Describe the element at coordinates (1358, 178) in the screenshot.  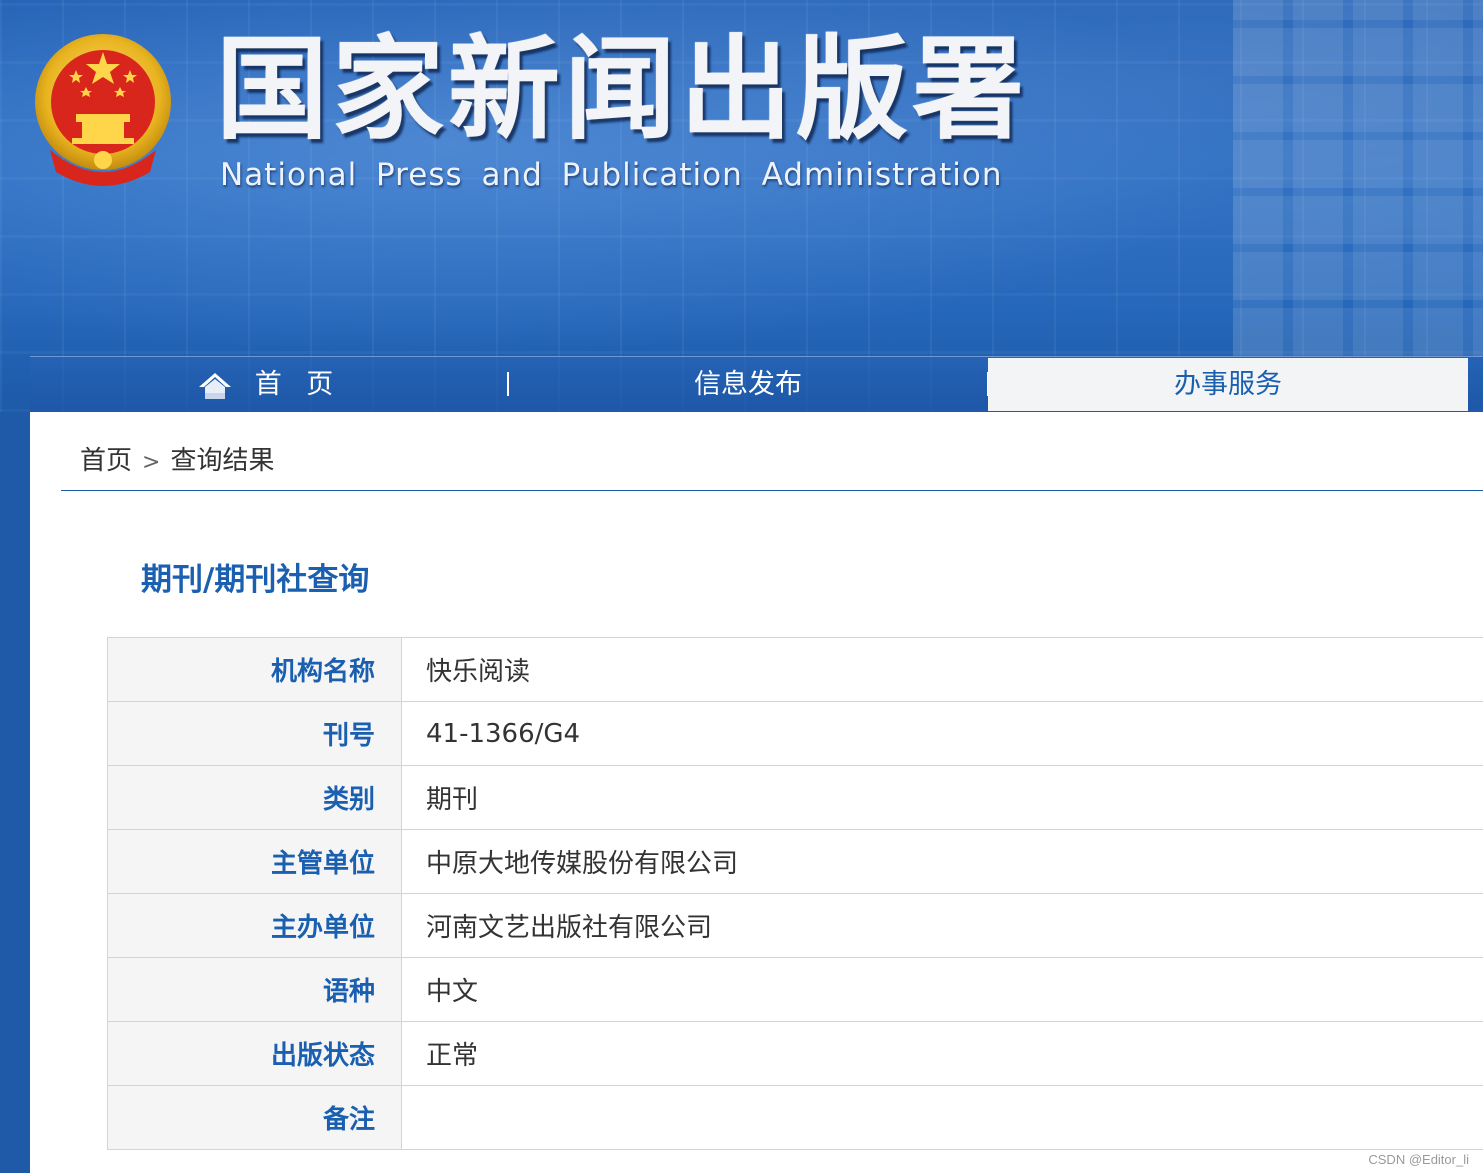
I see `seal-pattern` at that location.